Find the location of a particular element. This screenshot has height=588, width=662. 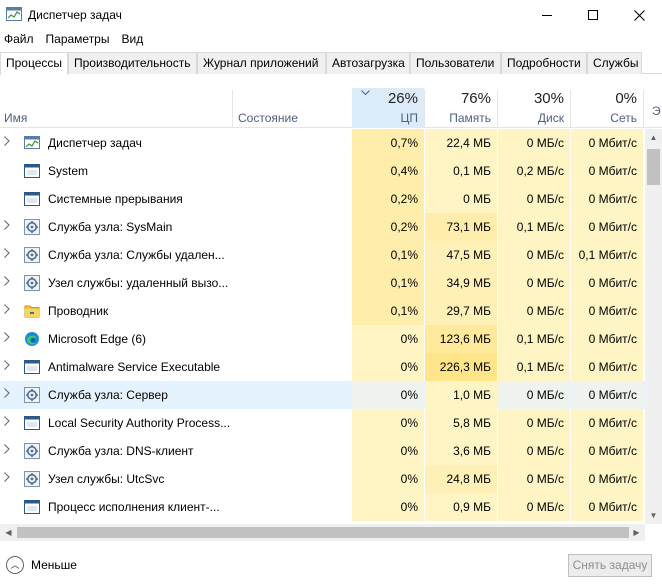

process-name: Системные прерывания is located at coordinates (115, 199).